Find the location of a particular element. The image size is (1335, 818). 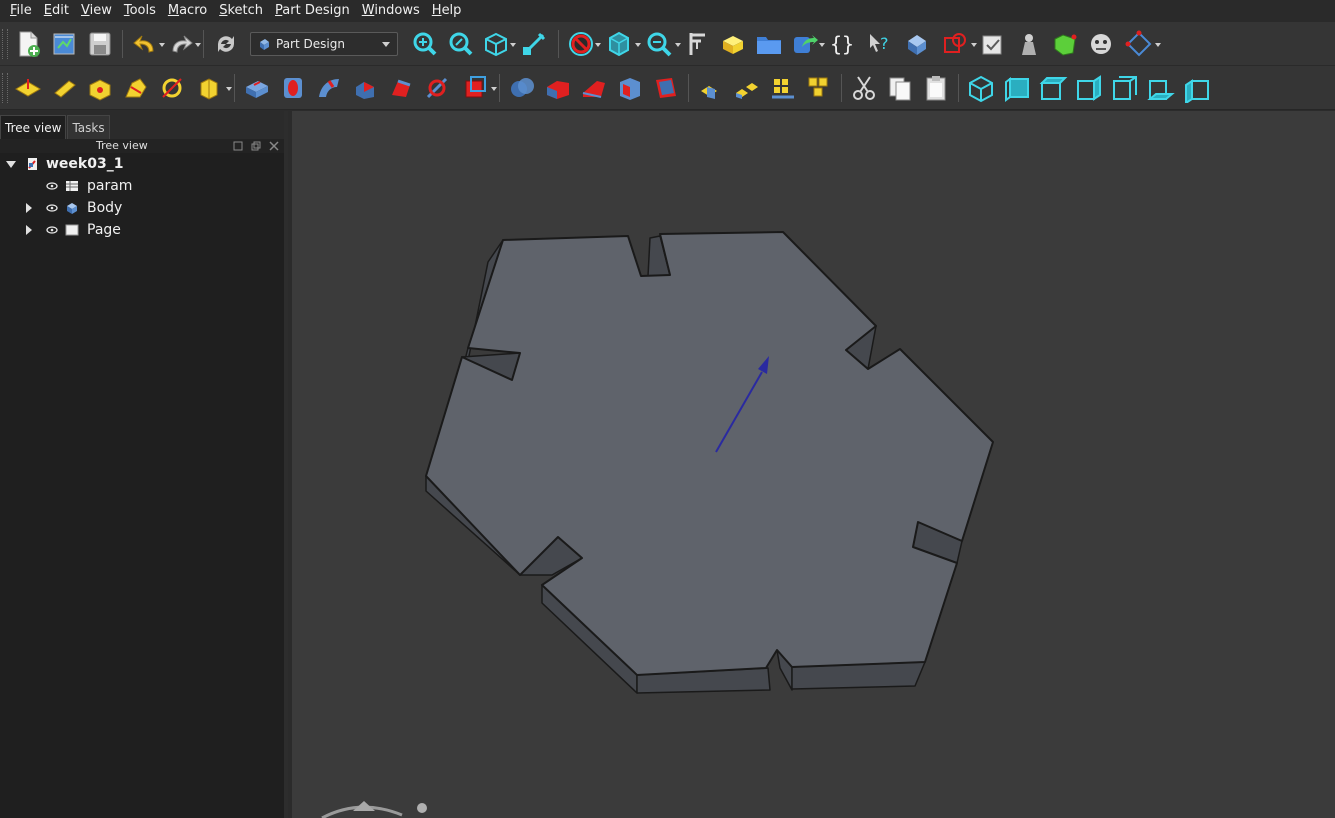

part-design-icon is located at coordinates (264, 44).